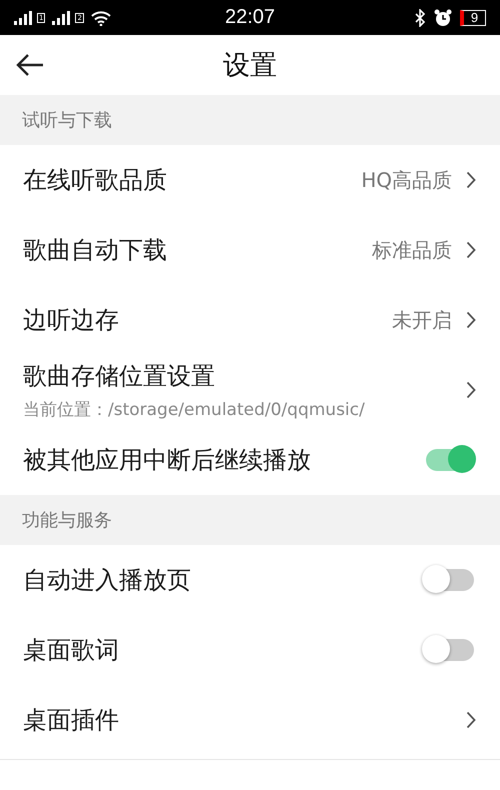 The width and height of the screenshot is (500, 790). What do you see at coordinates (167, 460) in the screenshot?
I see `setting-label: 被其他应用中断后继续播放` at bounding box center [167, 460].